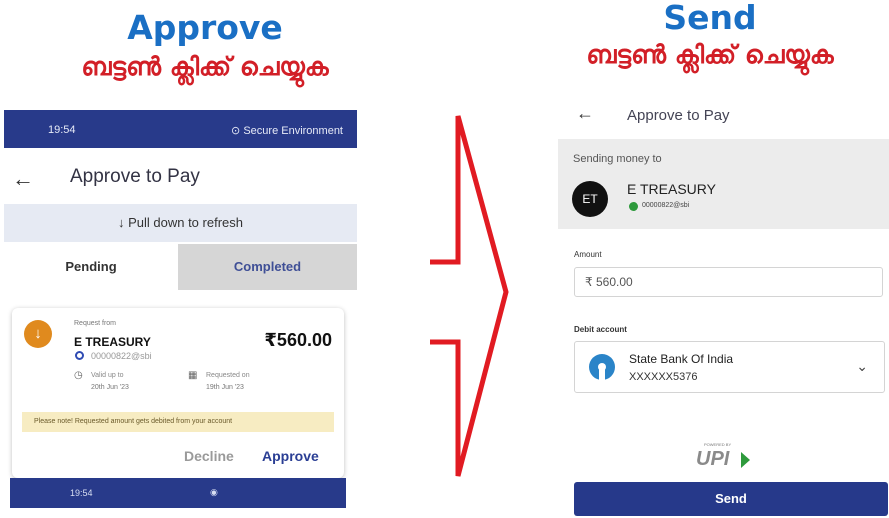 The width and height of the screenshot is (889, 518). I want to click on right-heading: Send ബട്ടൺ ക്ലിക്ക് ചെയ്യുക, so click(710, 35).